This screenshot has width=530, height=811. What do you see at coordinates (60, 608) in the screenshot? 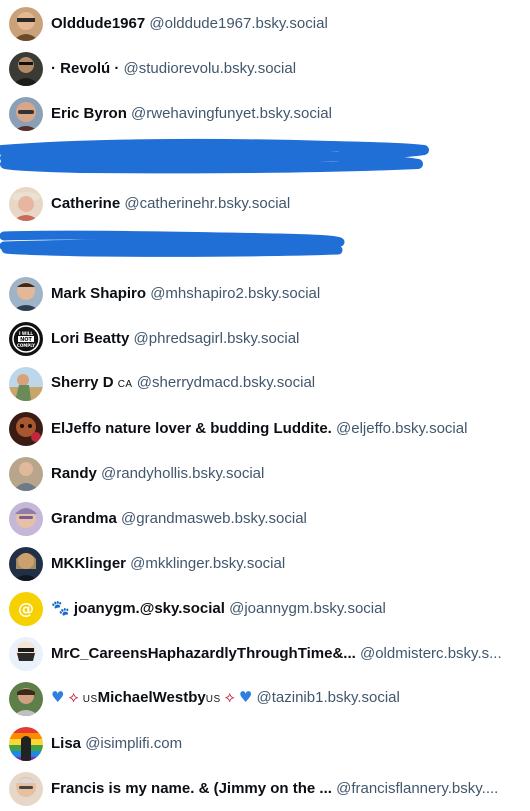
I see `paw-icon: 🐾` at bounding box center [60, 608].